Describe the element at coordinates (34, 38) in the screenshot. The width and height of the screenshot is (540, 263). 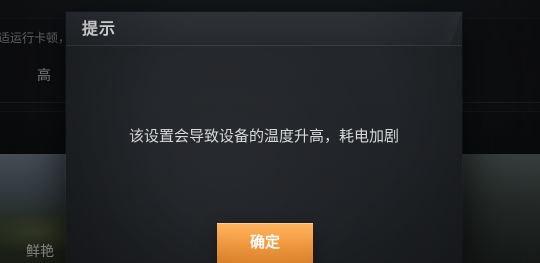
I see `background-hint-text: 适运行卡顿，` at that location.